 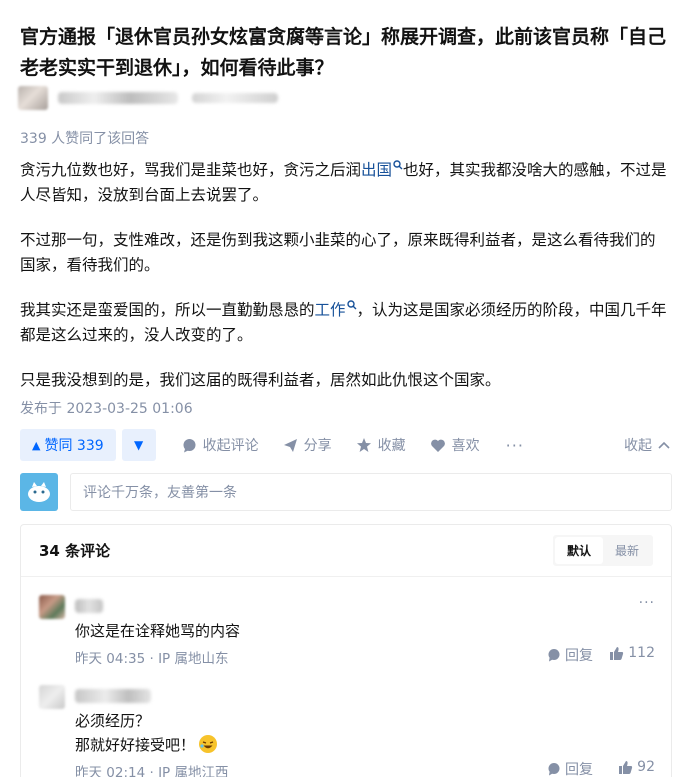 What do you see at coordinates (363, 445) in the screenshot?
I see `star-icon` at bounding box center [363, 445].